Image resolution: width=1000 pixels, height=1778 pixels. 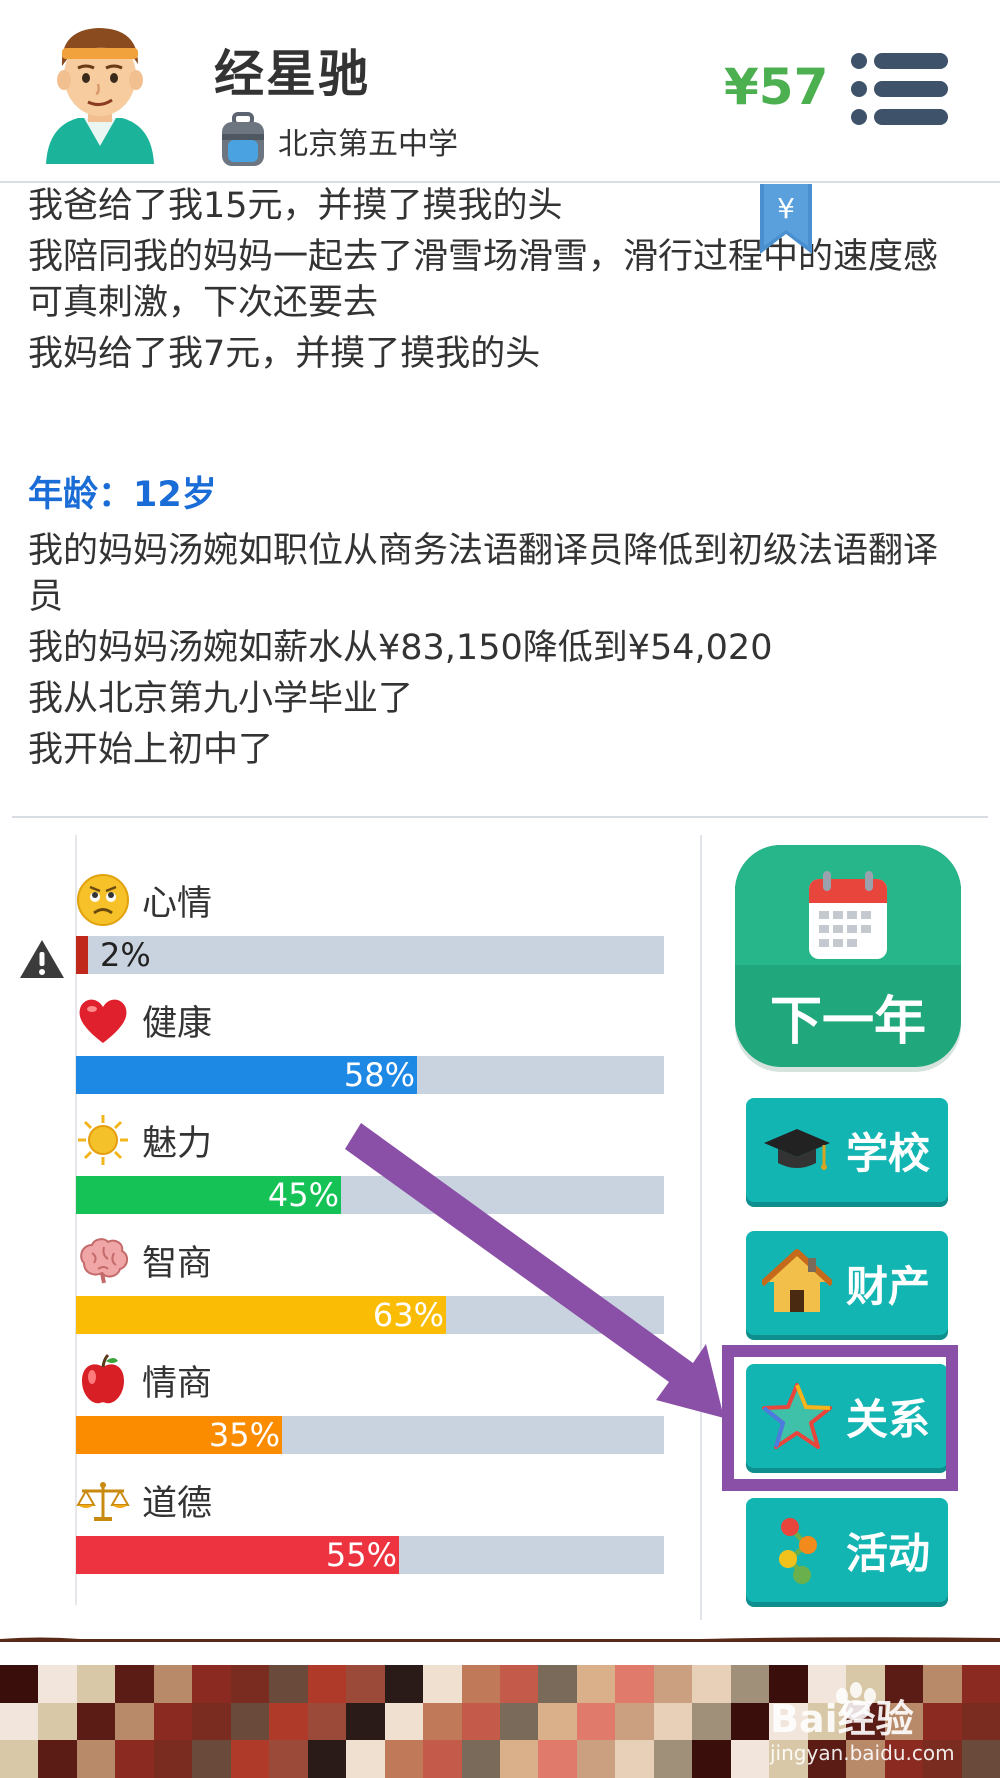 I want to click on stat-bar: 63%, so click(x=370, y=1315).